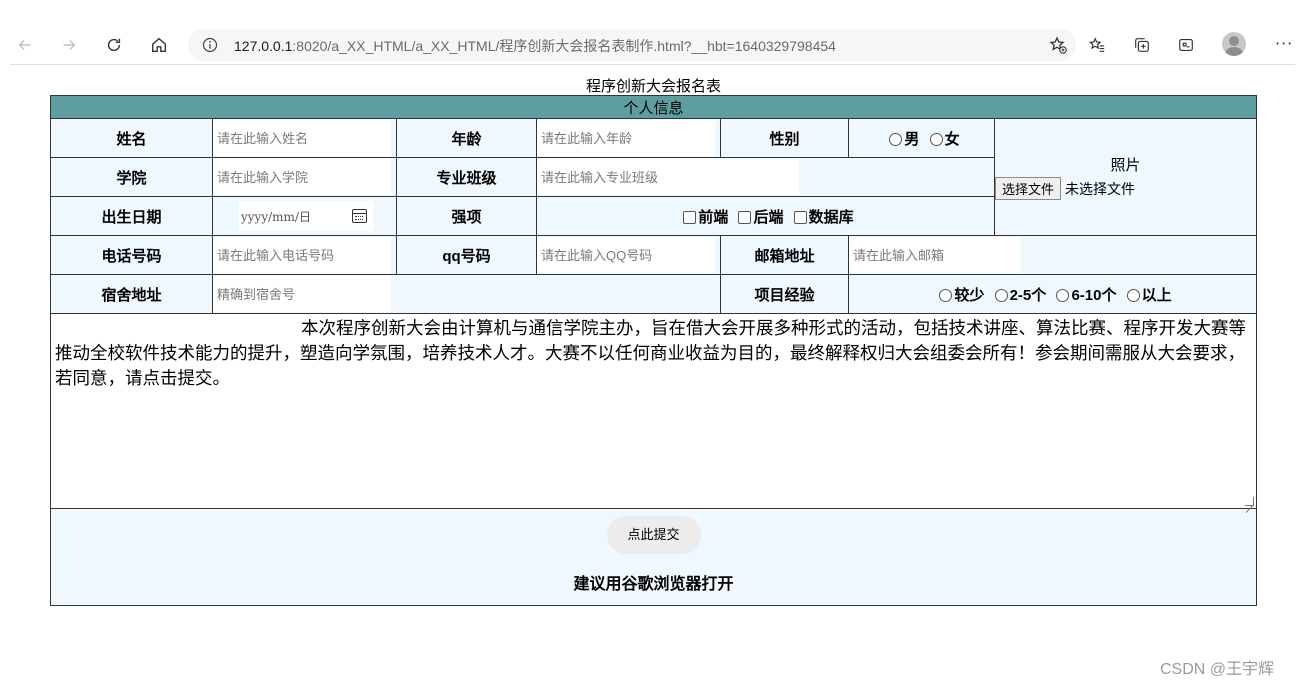  What do you see at coordinates (1186, 45) in the screenshot?
I see `screenshot-icon` at bounding box center [1186, 45].